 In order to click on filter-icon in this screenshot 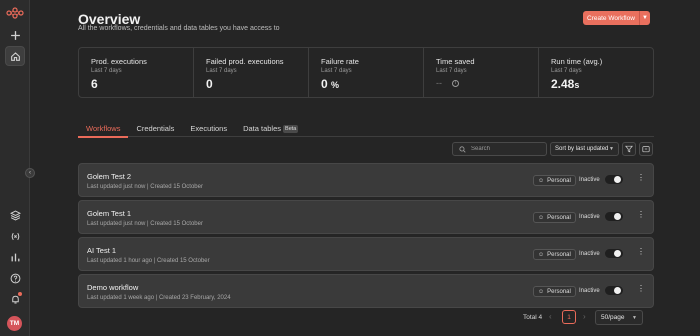, I will do `click(629, 149)`.